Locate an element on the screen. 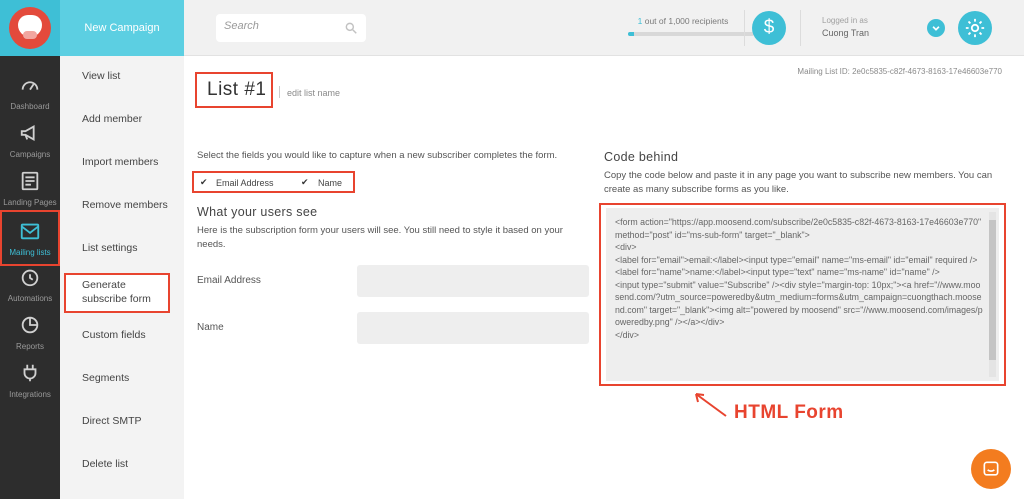 The height and width of the screenshot is (499, 1024). subnav-segments: Segments is located at coordinates (105, 378).